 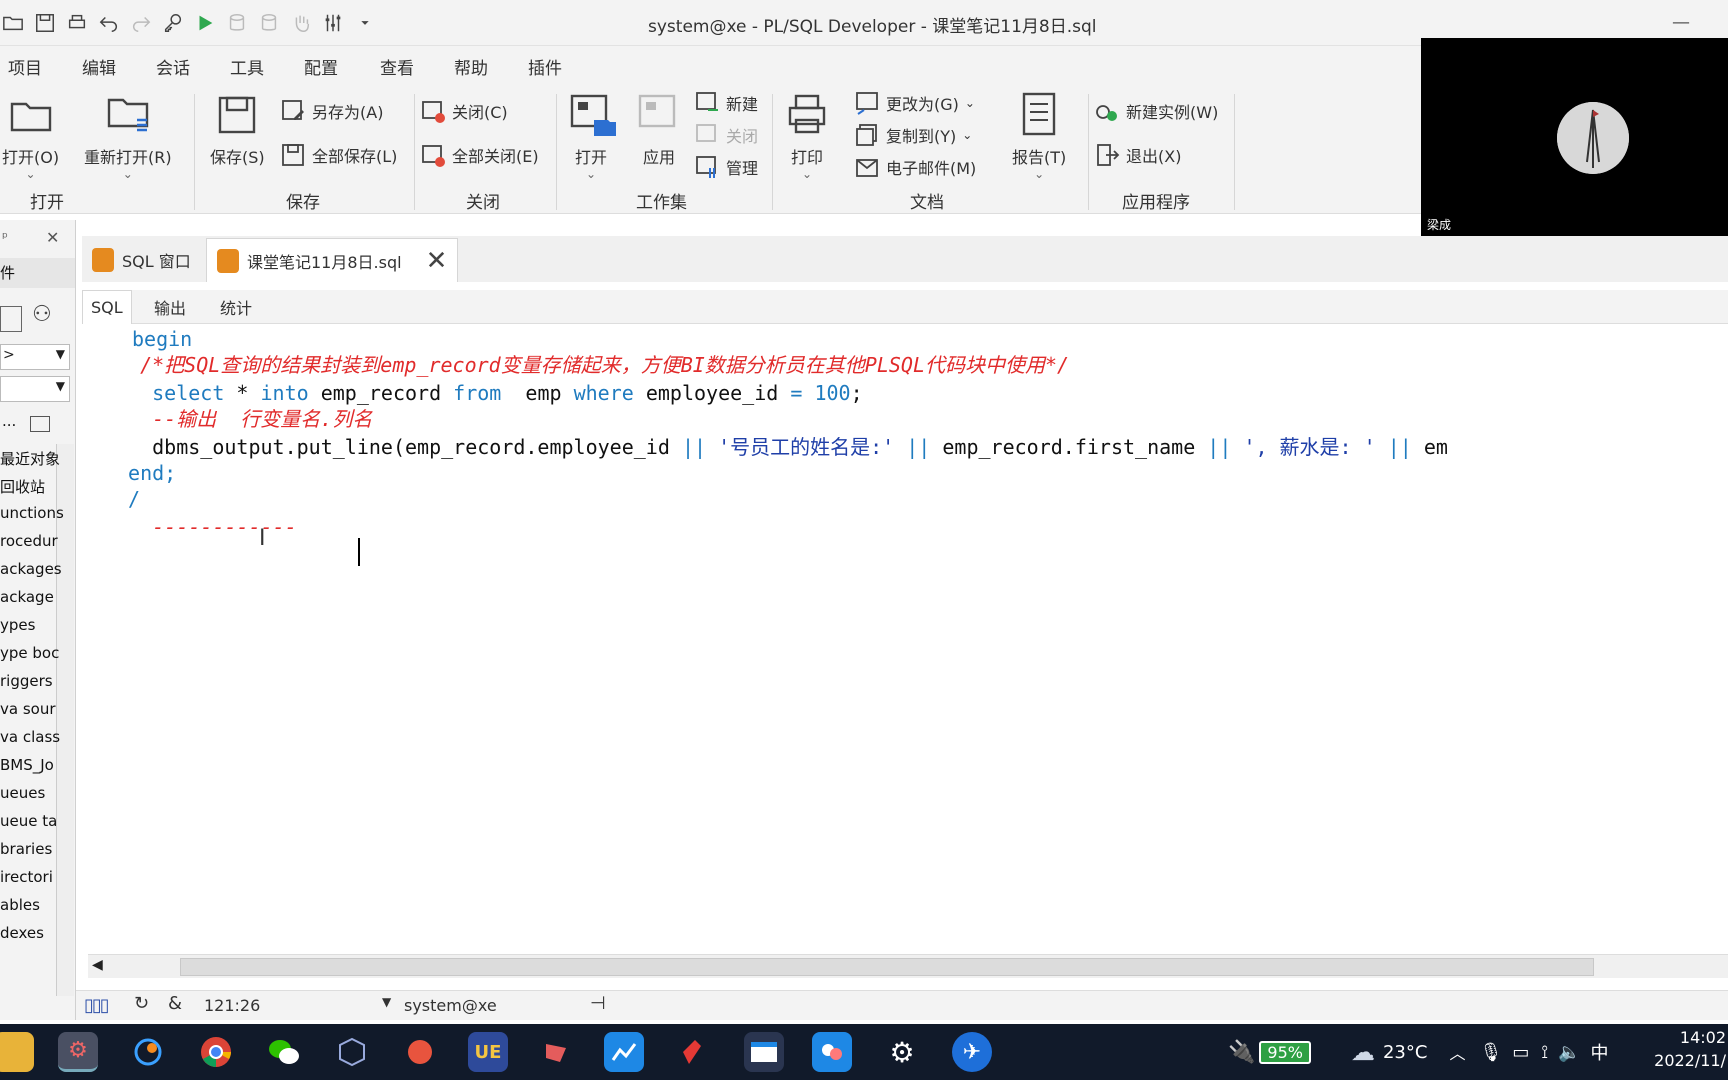 I want to click on new-instance-button: 新建实例(W), so click(x=1156, y=111).